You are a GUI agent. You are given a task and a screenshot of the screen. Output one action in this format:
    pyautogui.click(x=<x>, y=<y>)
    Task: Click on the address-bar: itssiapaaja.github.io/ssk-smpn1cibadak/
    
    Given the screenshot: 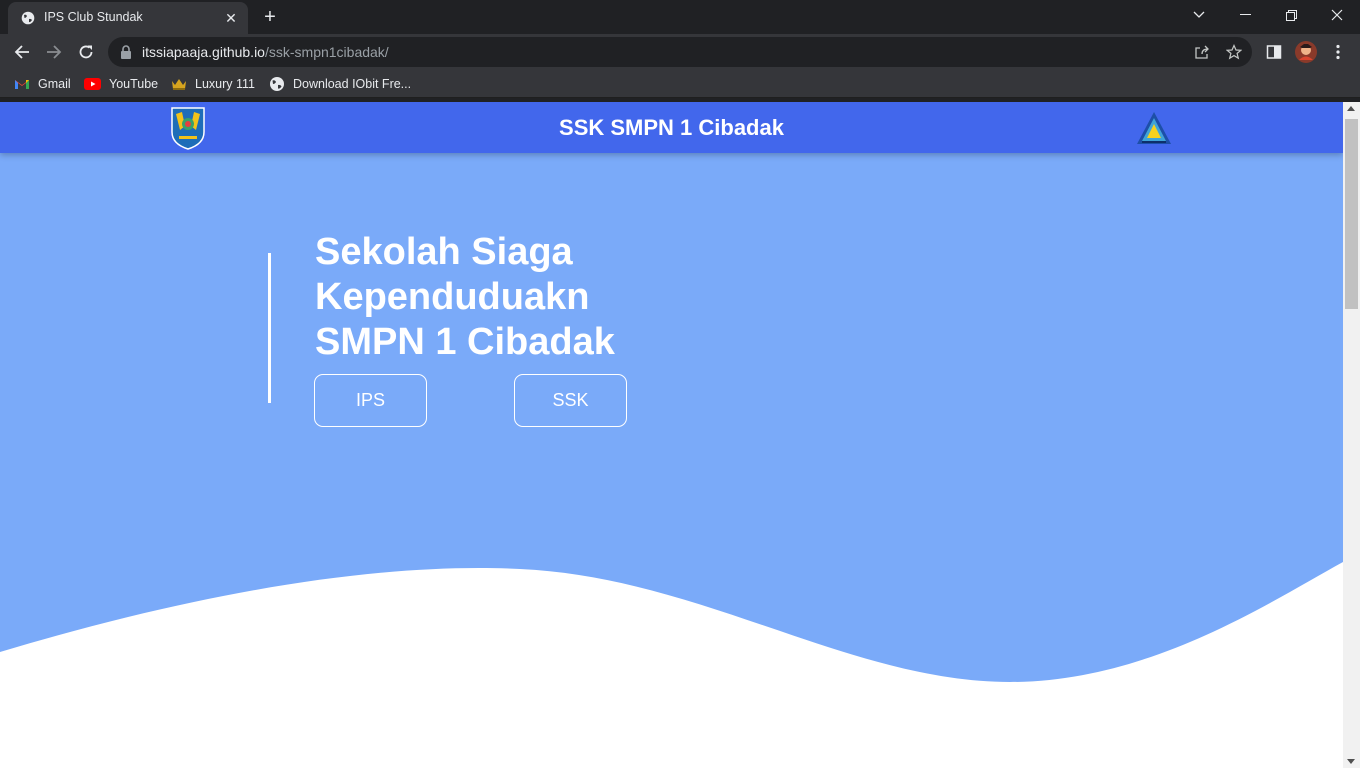 What is the action you would take?
    pyautogui.click(x=680, y=52)
    